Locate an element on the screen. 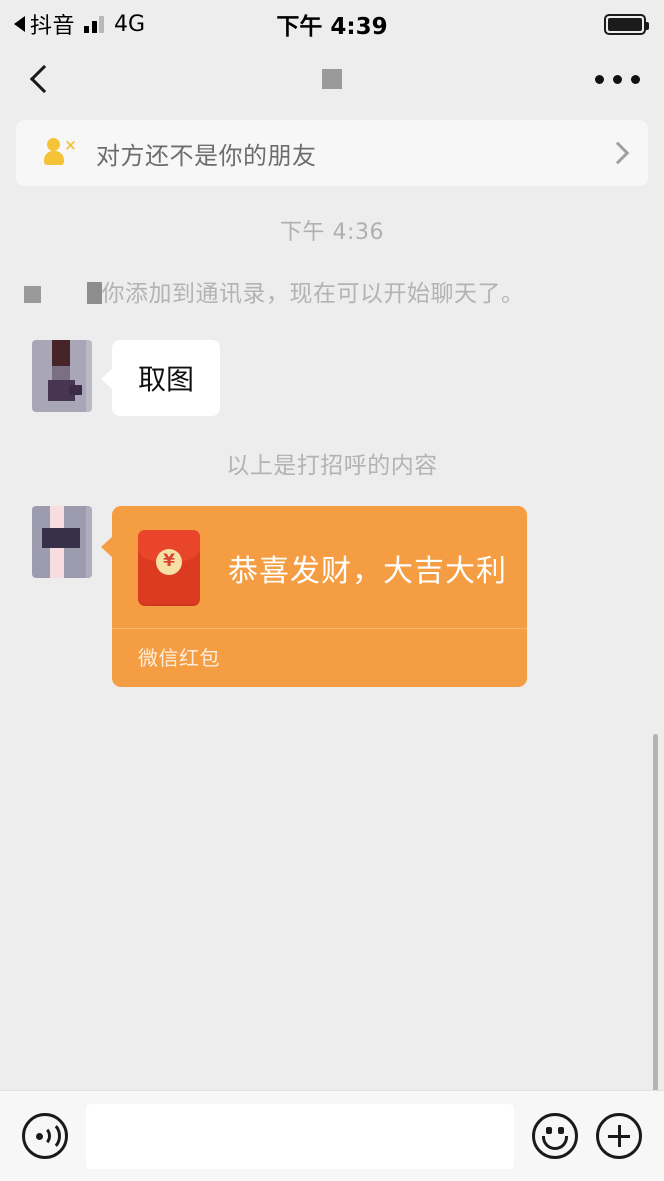  red-packet-container: ¥ 恭喜发财，大吉大利 微信红包 is located at coordinates (314, 596).